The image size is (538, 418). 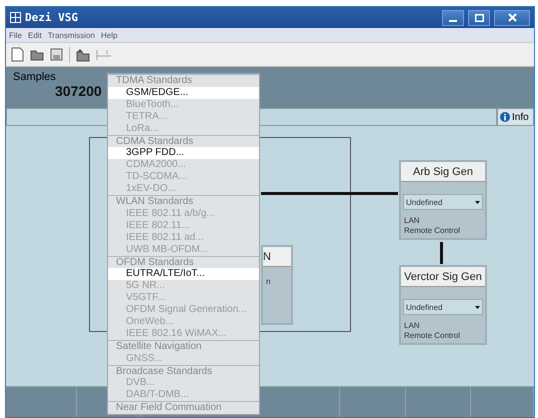 I want to click on window-title: Dezi VSG, so click(x=52, y=17).